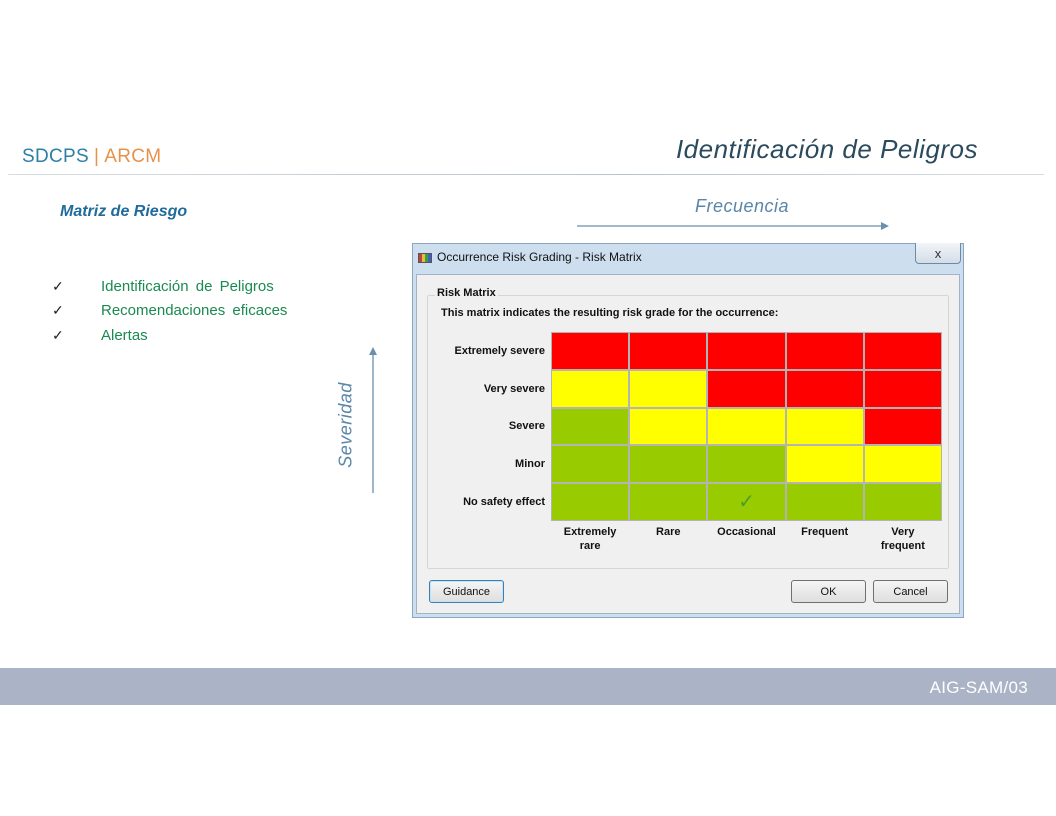 The height and width of the screenshot is (816, 1056). I want to click on row-label: No safety effect, so click(504, 502).